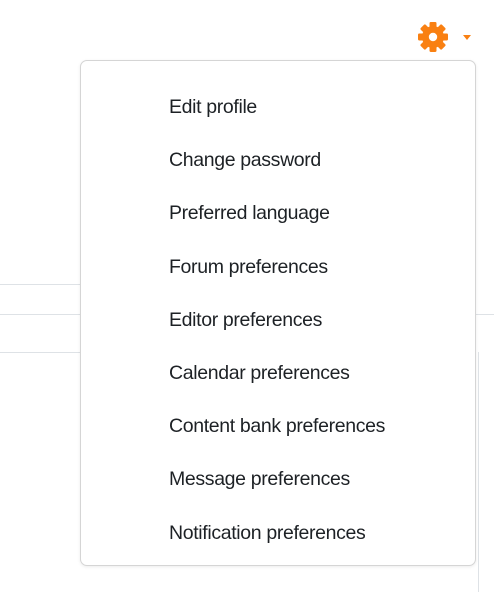 The width and height of the screenshot is (494, 592). I want to click on menu-item-calendar-preferences: Calendar preferences, so click(278, 373).